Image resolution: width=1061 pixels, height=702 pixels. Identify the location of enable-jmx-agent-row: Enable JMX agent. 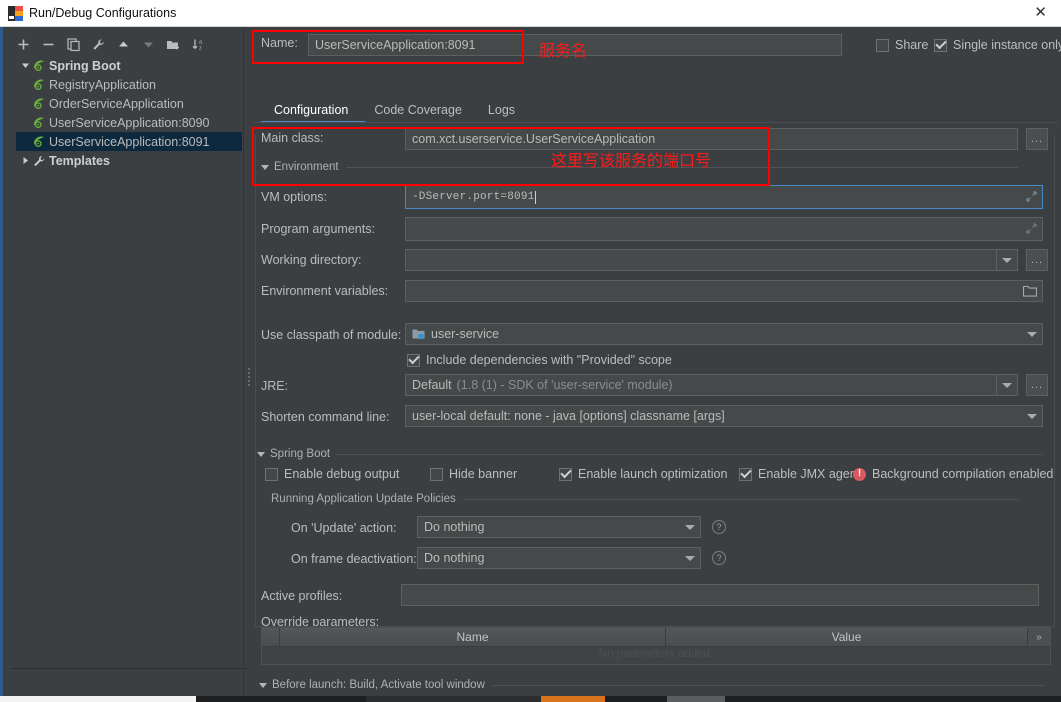
(799, 474).